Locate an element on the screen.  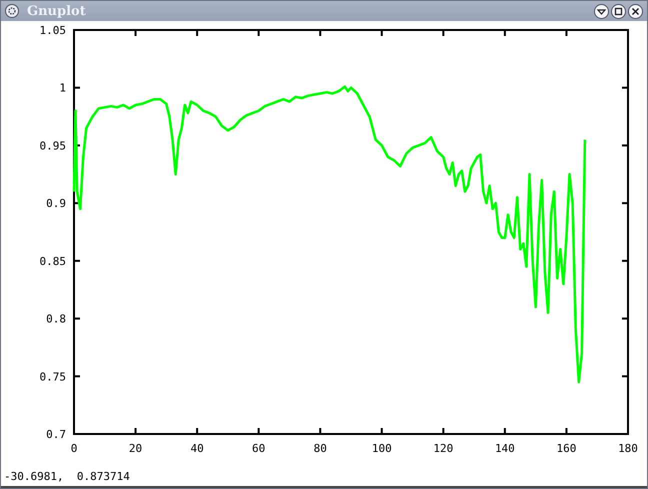
y-tick-label: 0.8 is located at coordinates (56, 319).